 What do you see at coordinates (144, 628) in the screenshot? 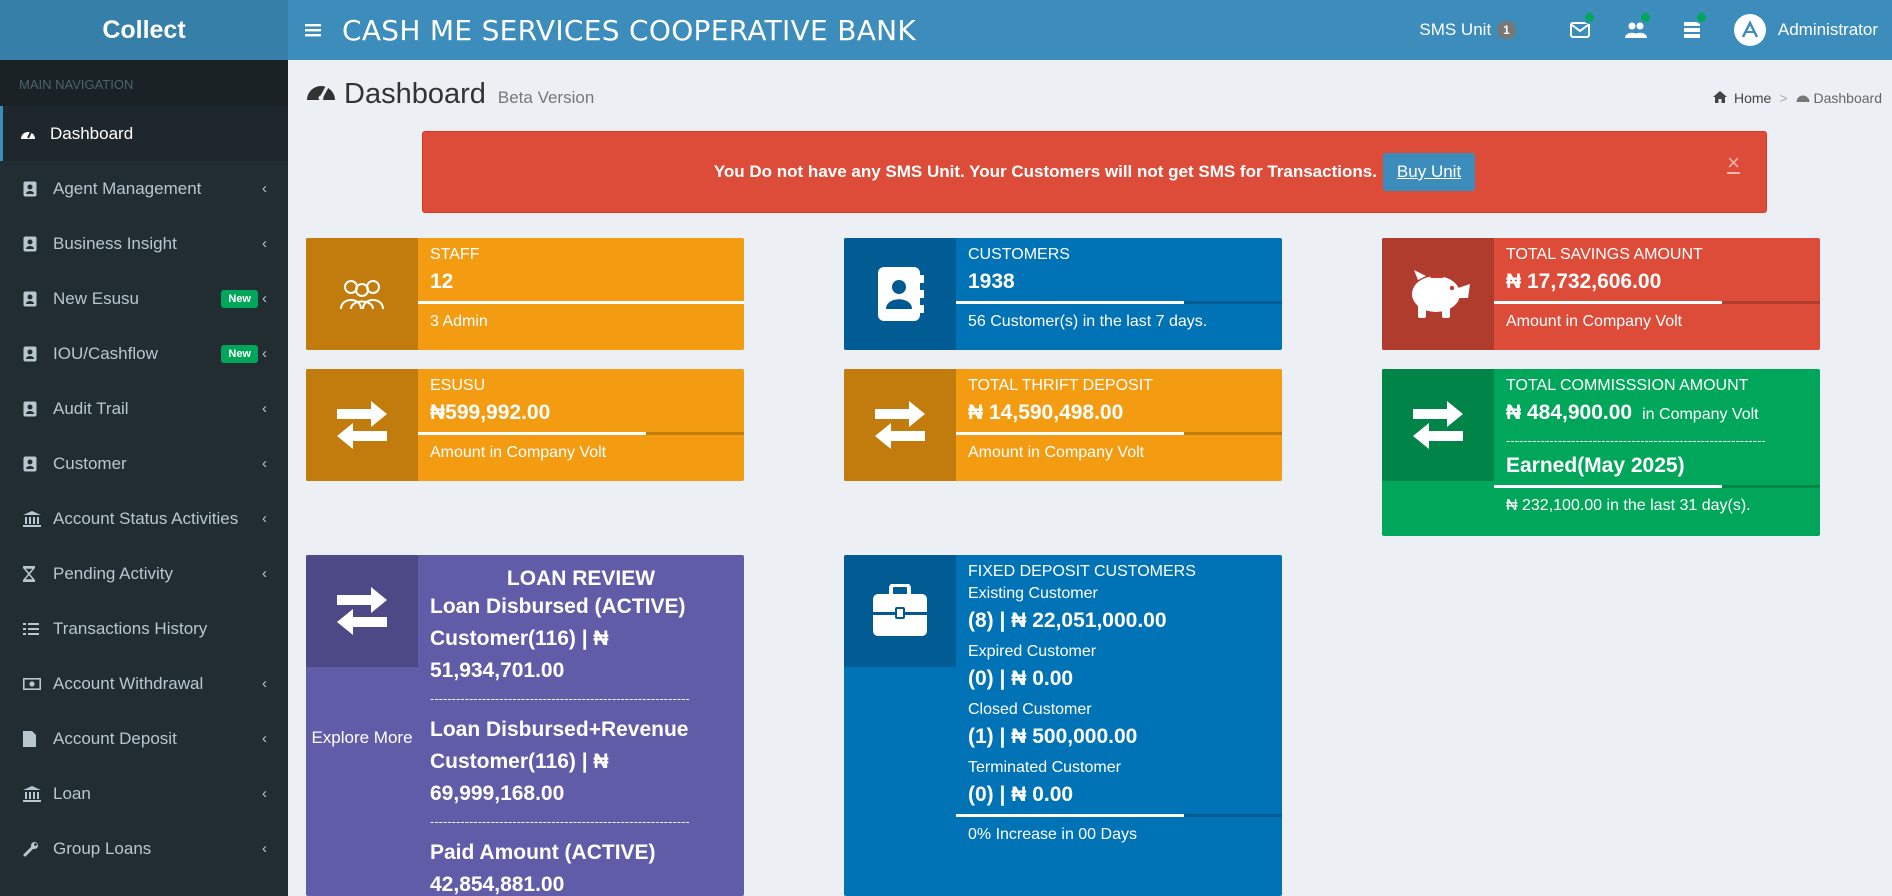
I see `sidebar-item-transactions-history: Transactions History` at bounding box center [144, 628].